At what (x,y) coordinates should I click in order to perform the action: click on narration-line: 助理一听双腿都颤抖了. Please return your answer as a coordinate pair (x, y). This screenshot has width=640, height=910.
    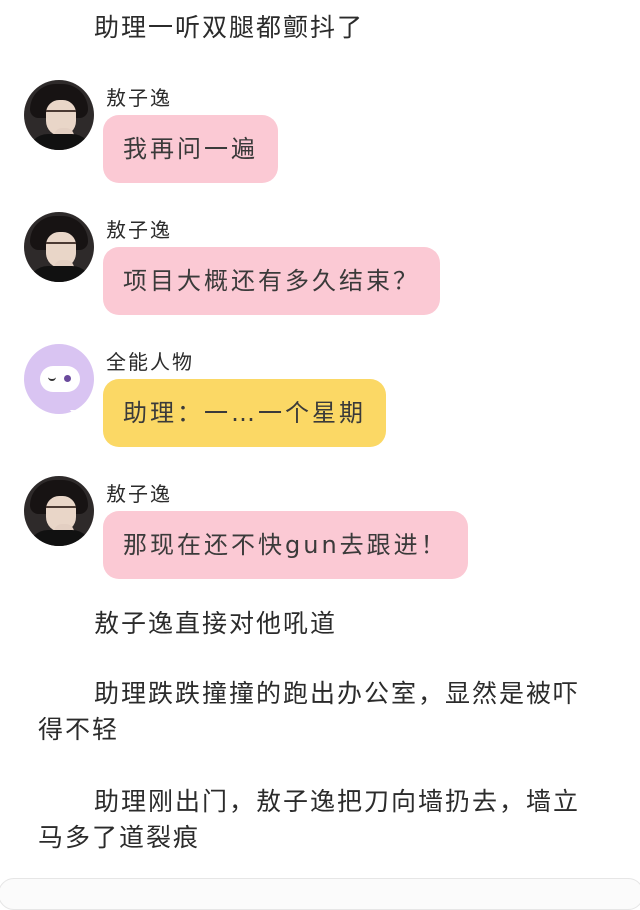
    Looking at the image, I should click on (229, 27).